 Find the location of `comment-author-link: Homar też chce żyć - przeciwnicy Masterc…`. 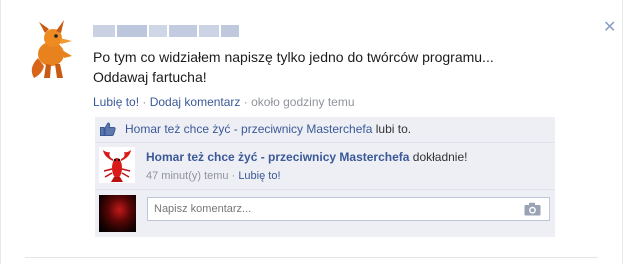

comment-author-link: Homar też chce żyć - przeciwnicy Masterc… is located at coordinates (277, 157).